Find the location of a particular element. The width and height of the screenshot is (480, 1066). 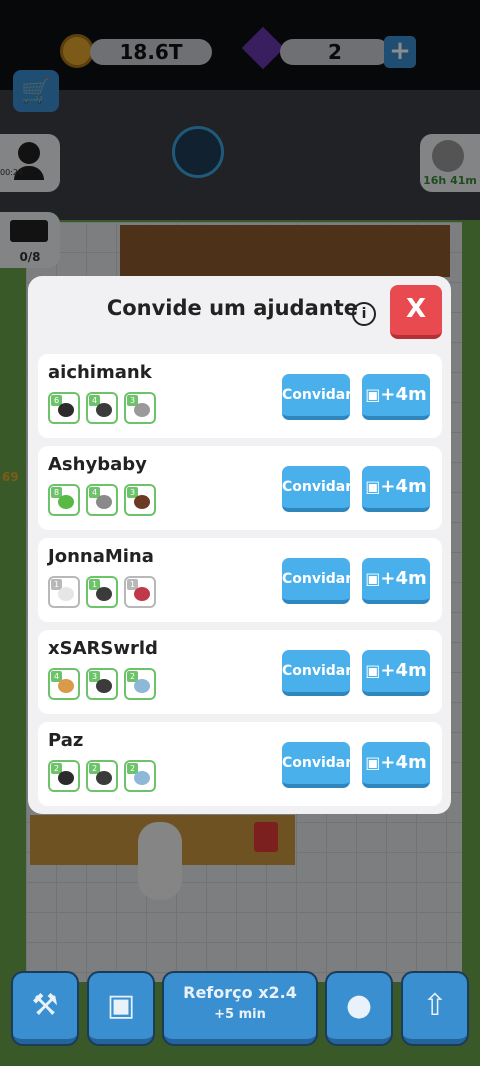

pan-icon: 2 is located at coordinates (64, 776).